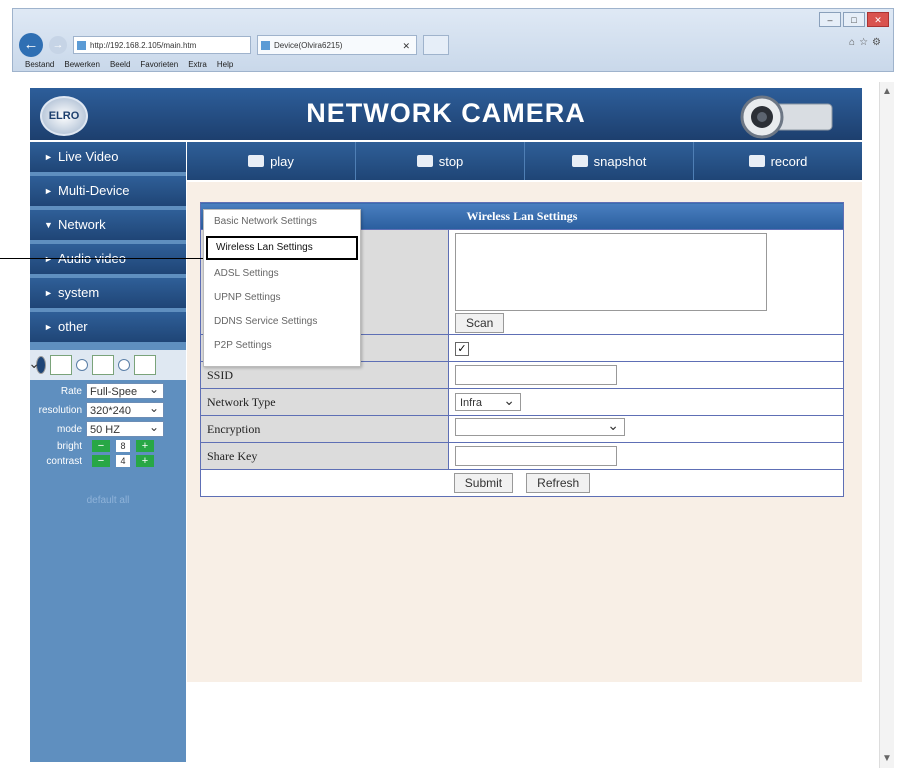 The image size is (904, 778). What do you see at coordinates (37, 364) in the screenshot?
I see `layout-single-radio` at bounding box center [37, 364].